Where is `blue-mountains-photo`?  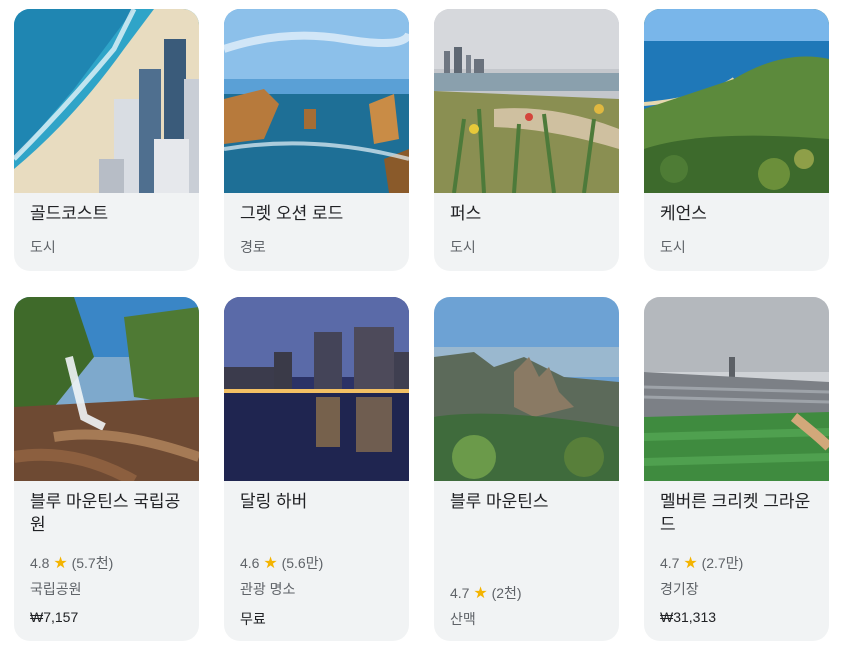 blue-mountains-photo is located at coordinates (526, 389).